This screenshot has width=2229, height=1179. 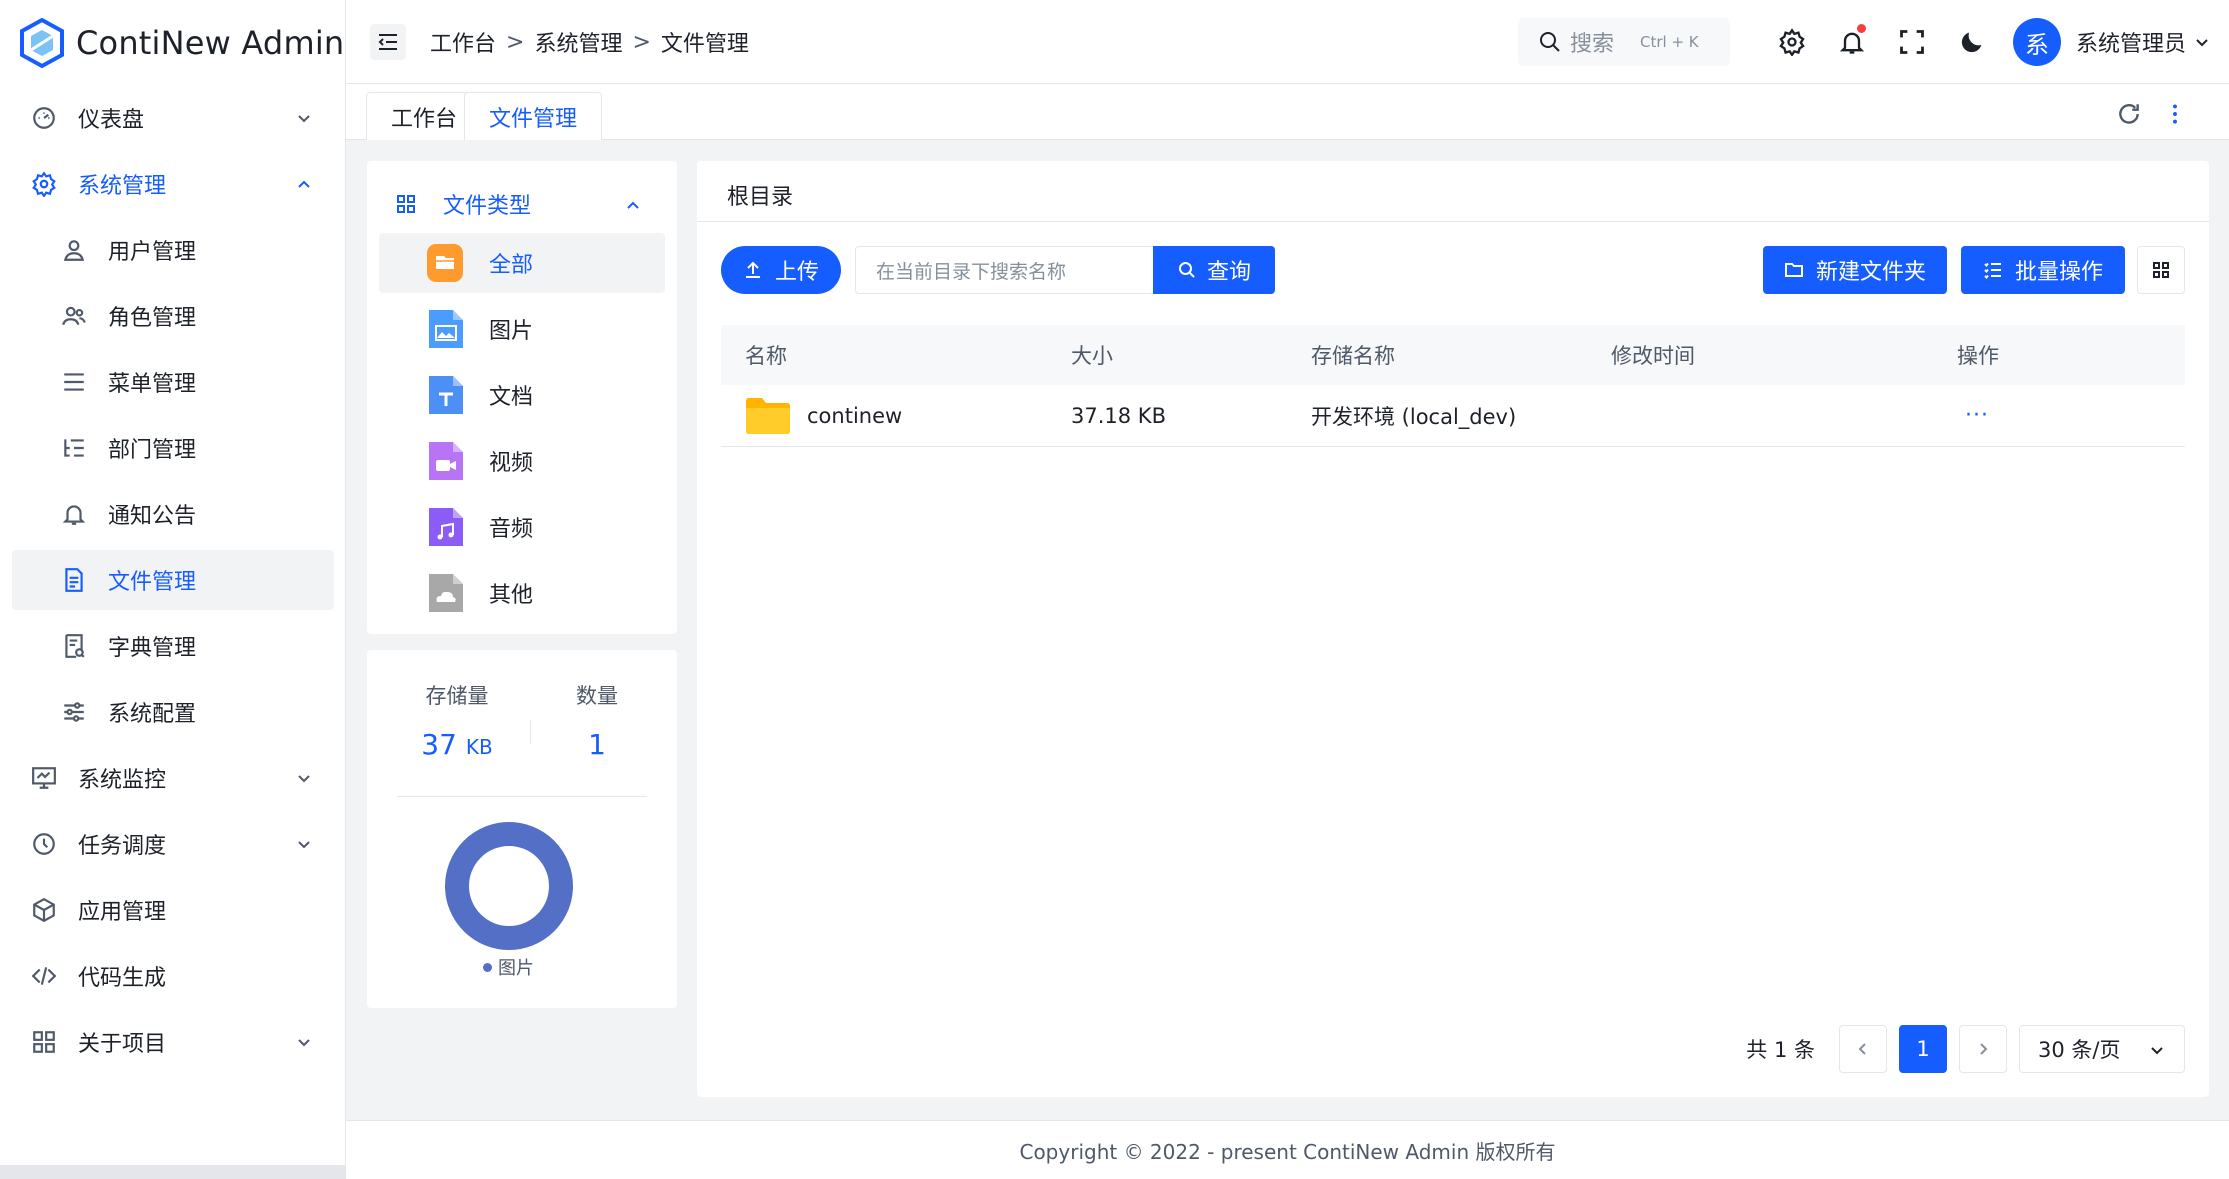 I want to click on breadcrumb-item-system: 系统管理, so click(x=578, y=42).